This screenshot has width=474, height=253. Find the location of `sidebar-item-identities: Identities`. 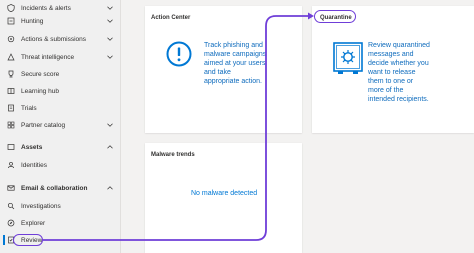

sidebar-item-identities: Identities is located at coordinates (60, 165).